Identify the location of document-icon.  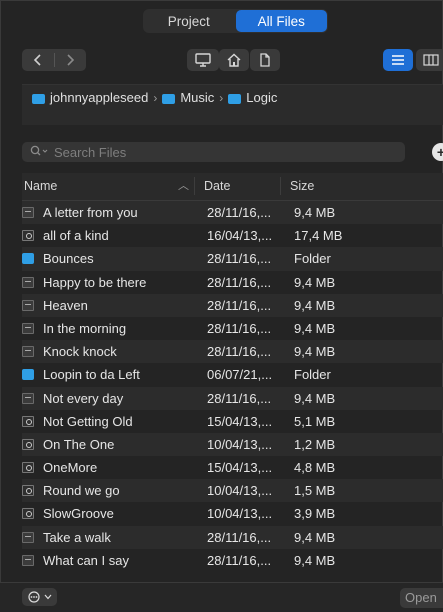
(265, 60).